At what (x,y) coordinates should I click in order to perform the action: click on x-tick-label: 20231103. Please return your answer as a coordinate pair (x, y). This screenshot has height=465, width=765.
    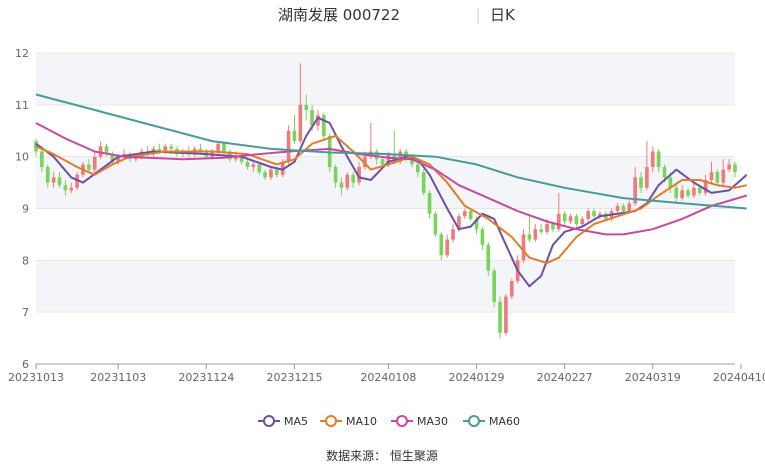
    Looking at the image, I should click on (118, 377).